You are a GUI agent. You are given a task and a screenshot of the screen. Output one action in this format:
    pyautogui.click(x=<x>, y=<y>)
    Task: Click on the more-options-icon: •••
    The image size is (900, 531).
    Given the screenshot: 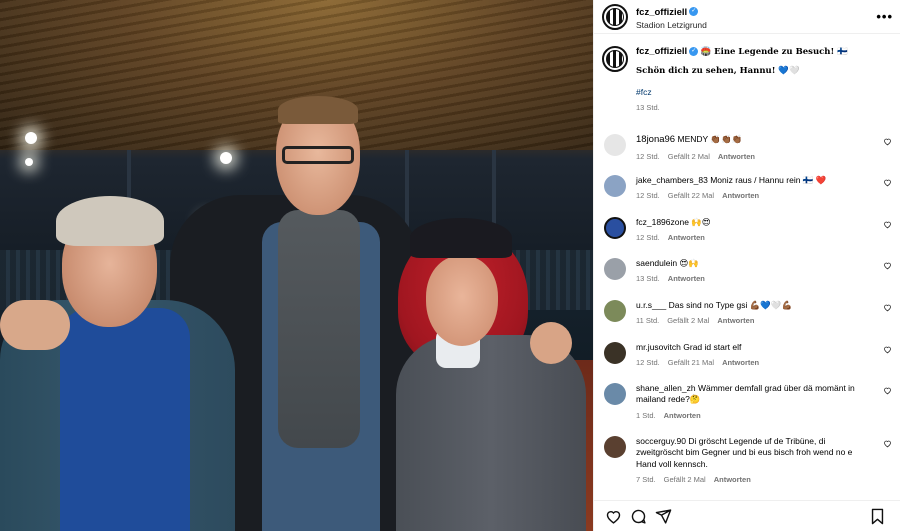 What is the action you would take?
    pyautogui.click(x=884, y=16)
    